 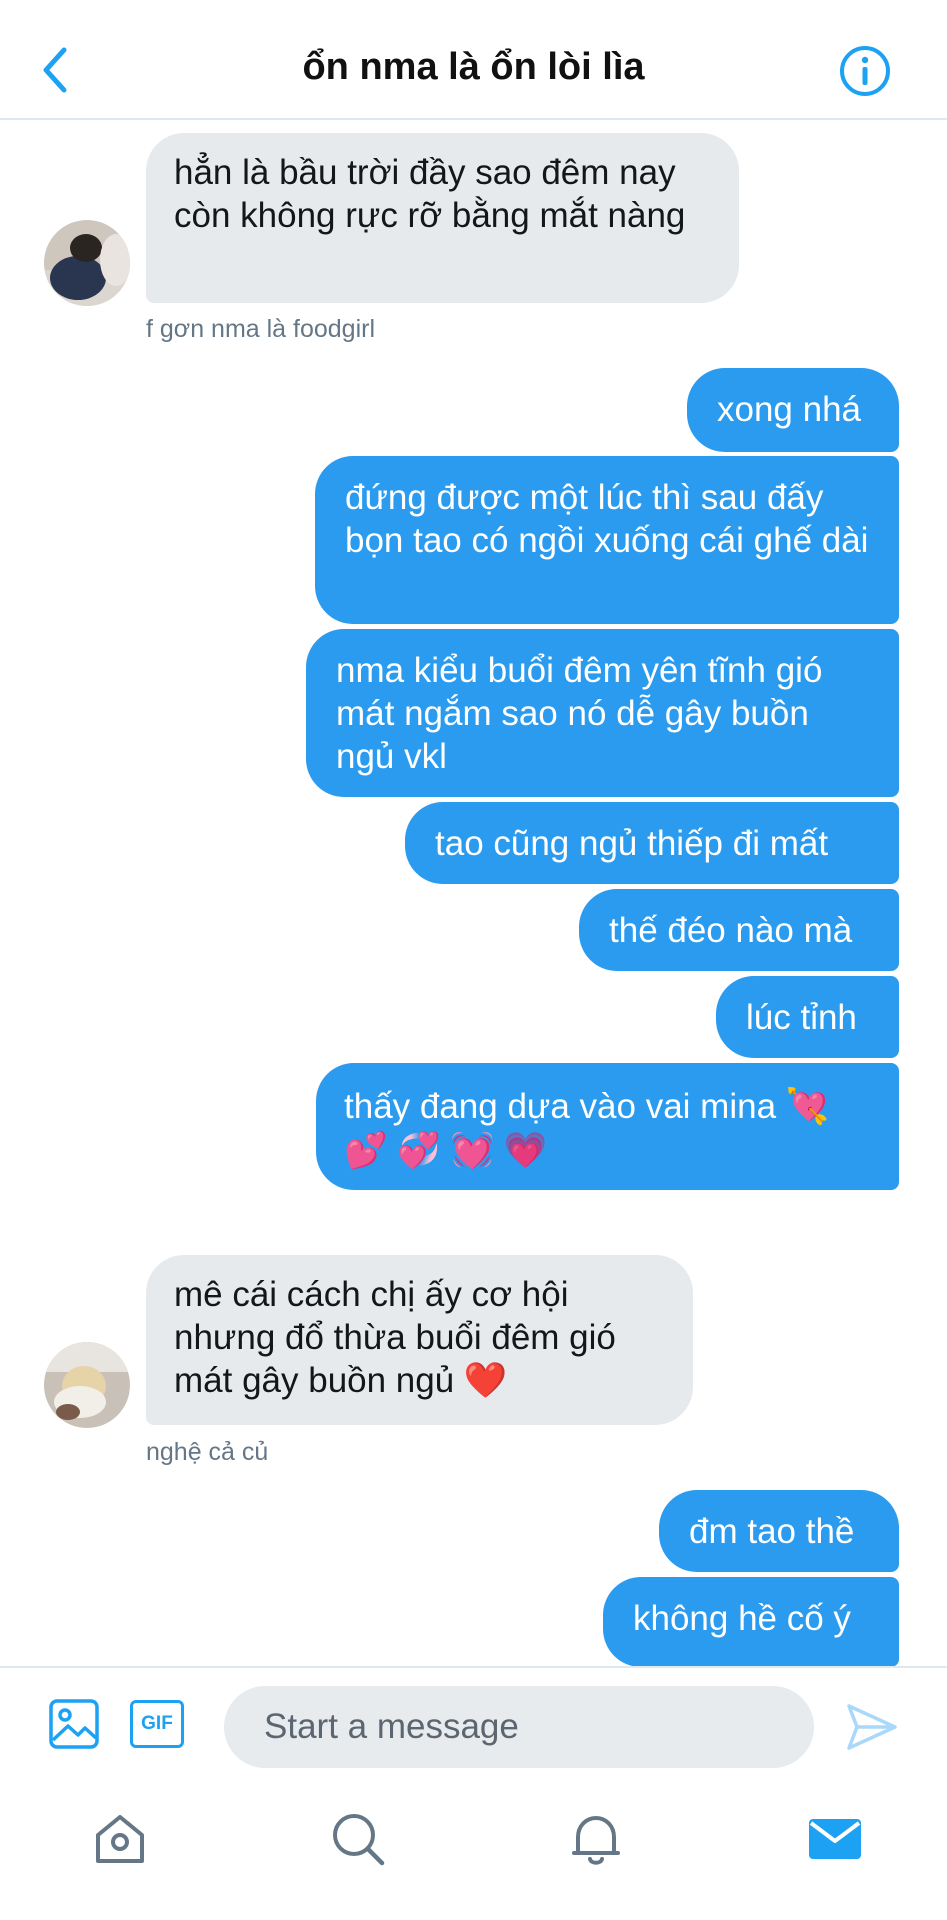 What do you see at coordinates (793, 410) in the screenshot?
I see `outgoing-message: xong nhá` at bounding box center [793, 410].